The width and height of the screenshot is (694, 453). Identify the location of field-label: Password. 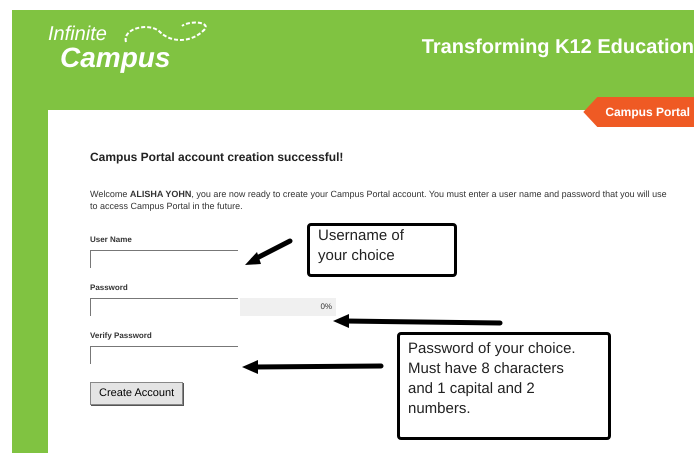
(109, 288).